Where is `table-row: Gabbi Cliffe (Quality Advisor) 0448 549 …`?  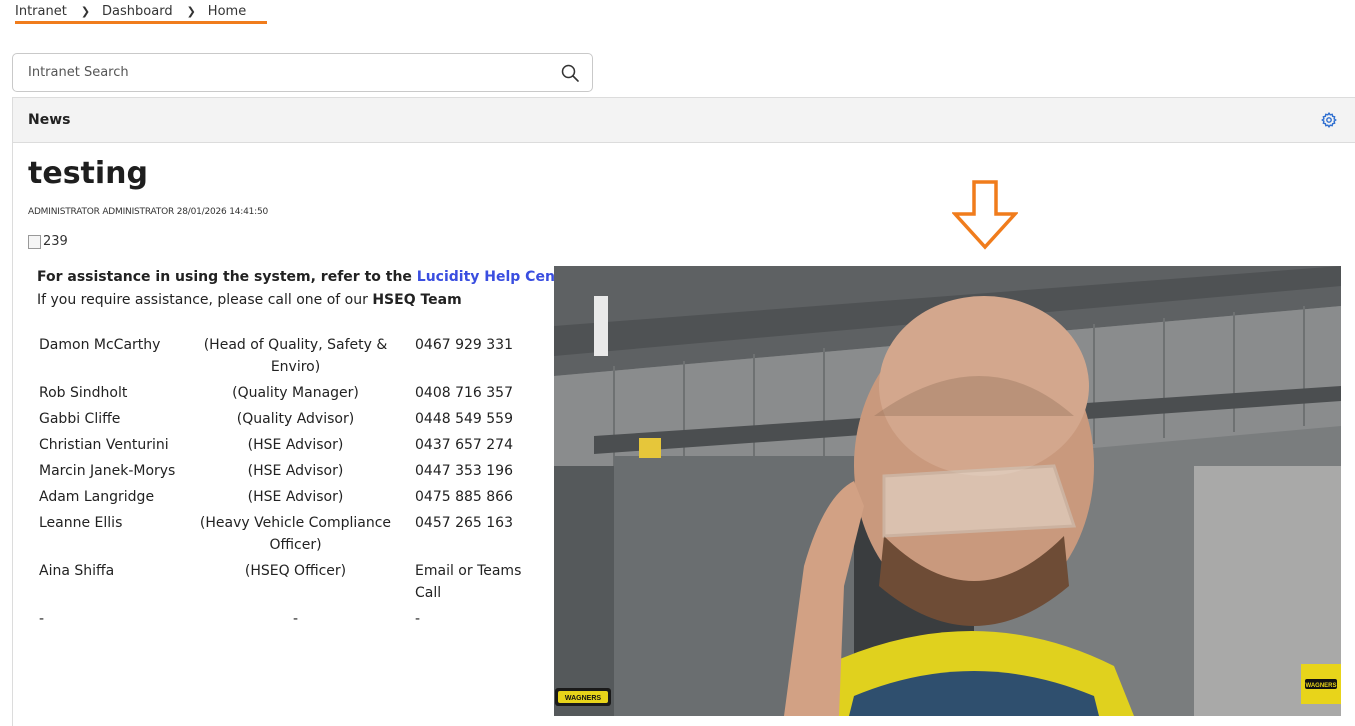 table-row: Gabbi Cliffe (Quality Advisor) 0448 549 … is located at coordinates (280, 421).